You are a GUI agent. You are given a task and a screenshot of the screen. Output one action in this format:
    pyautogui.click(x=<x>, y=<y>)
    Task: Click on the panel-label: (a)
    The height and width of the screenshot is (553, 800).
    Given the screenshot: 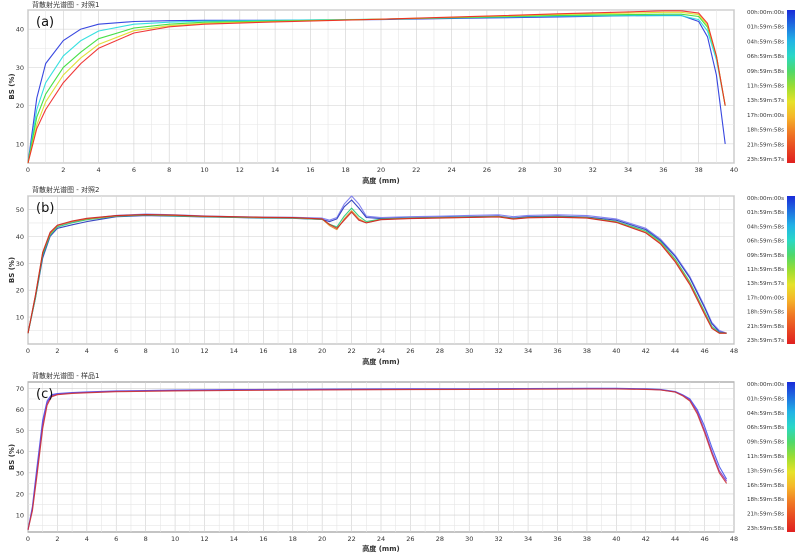 What is the action you would take?
    pyautogui.click(x=45, y=22)
    